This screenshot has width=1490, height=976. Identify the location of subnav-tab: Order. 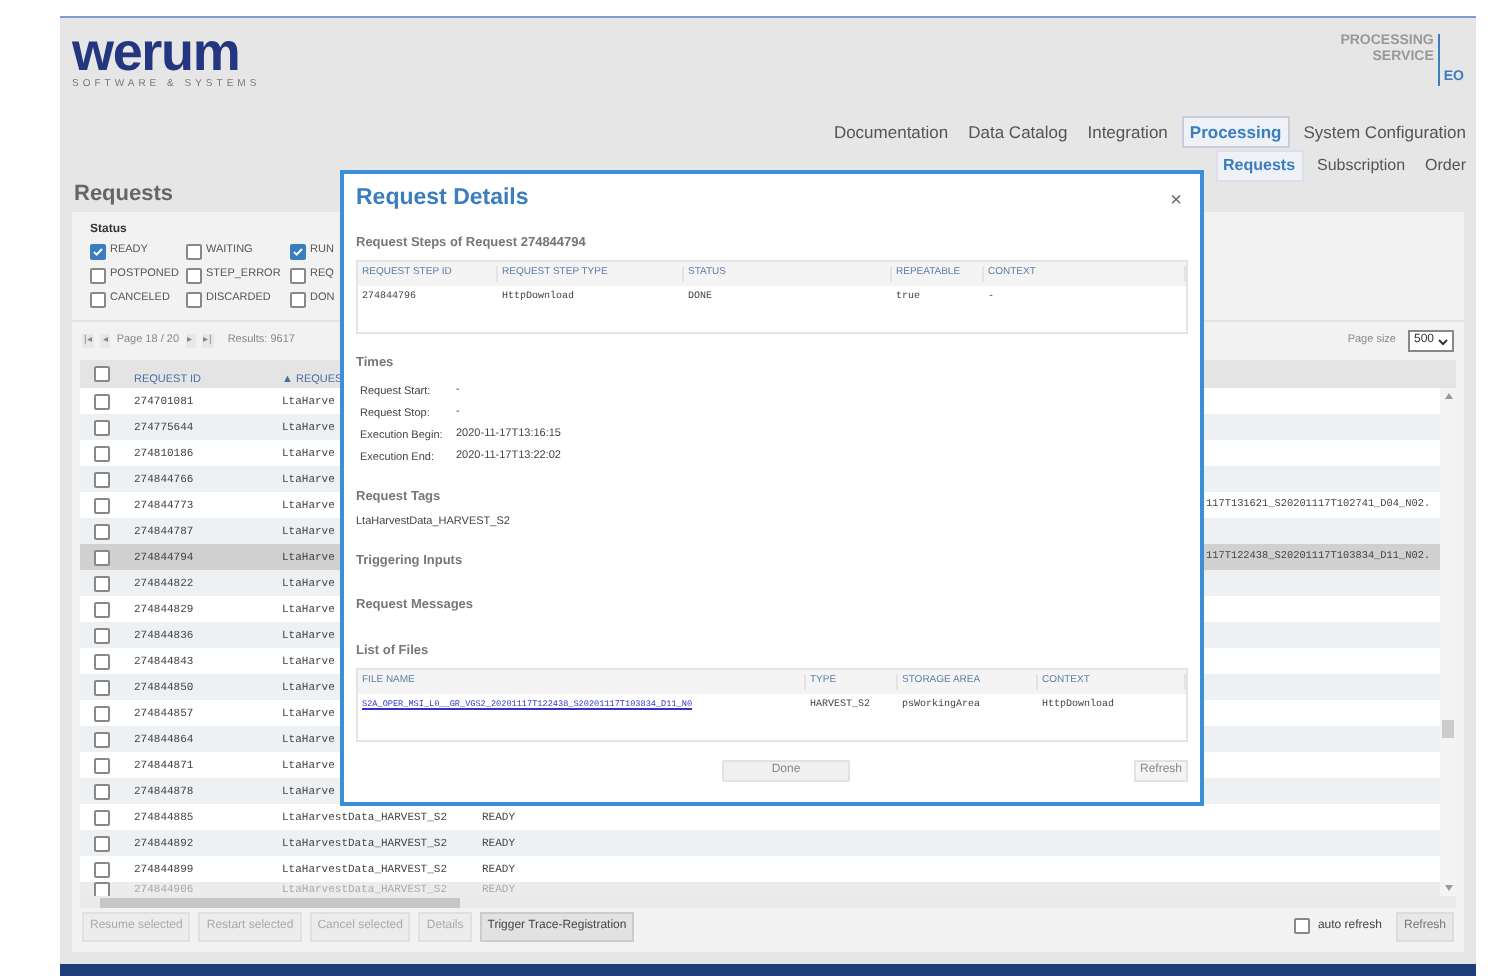
(1445, 166).